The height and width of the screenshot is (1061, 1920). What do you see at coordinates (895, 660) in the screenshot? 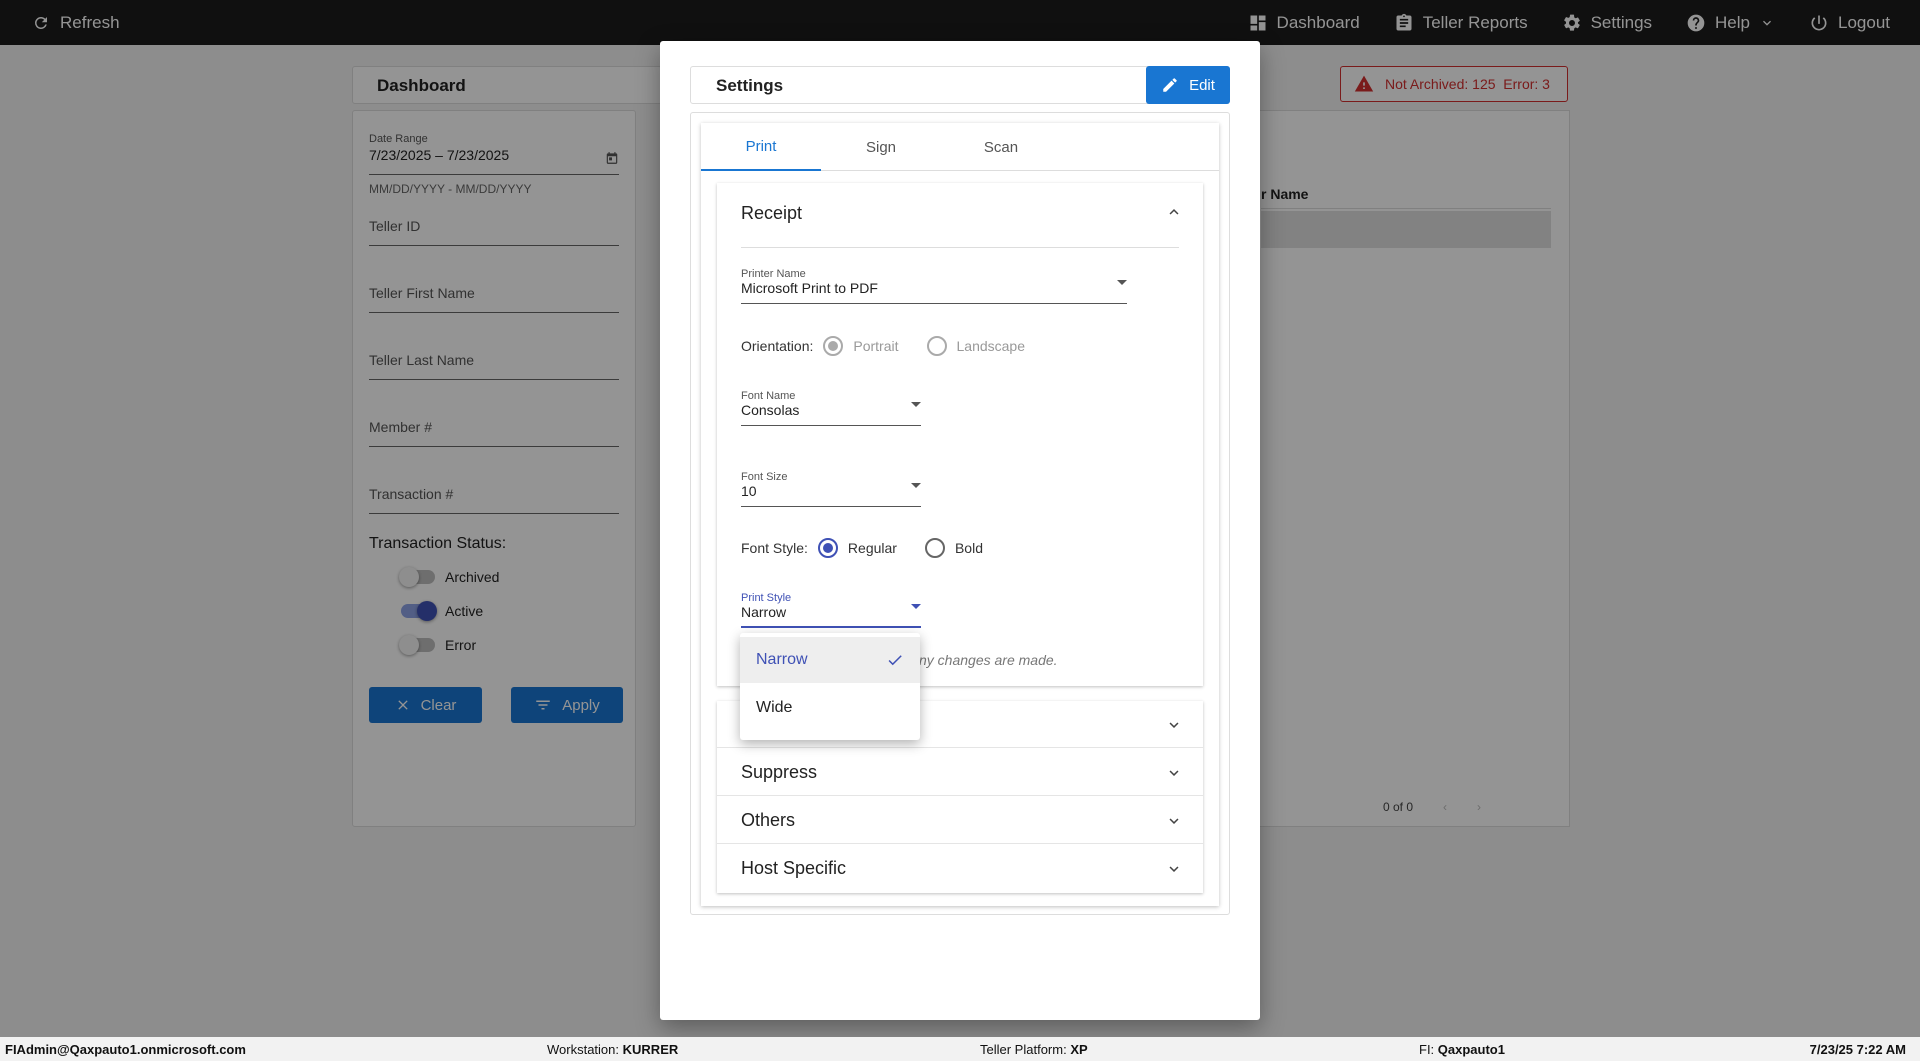
I see `check-icon` at bounding box center [895, 660].